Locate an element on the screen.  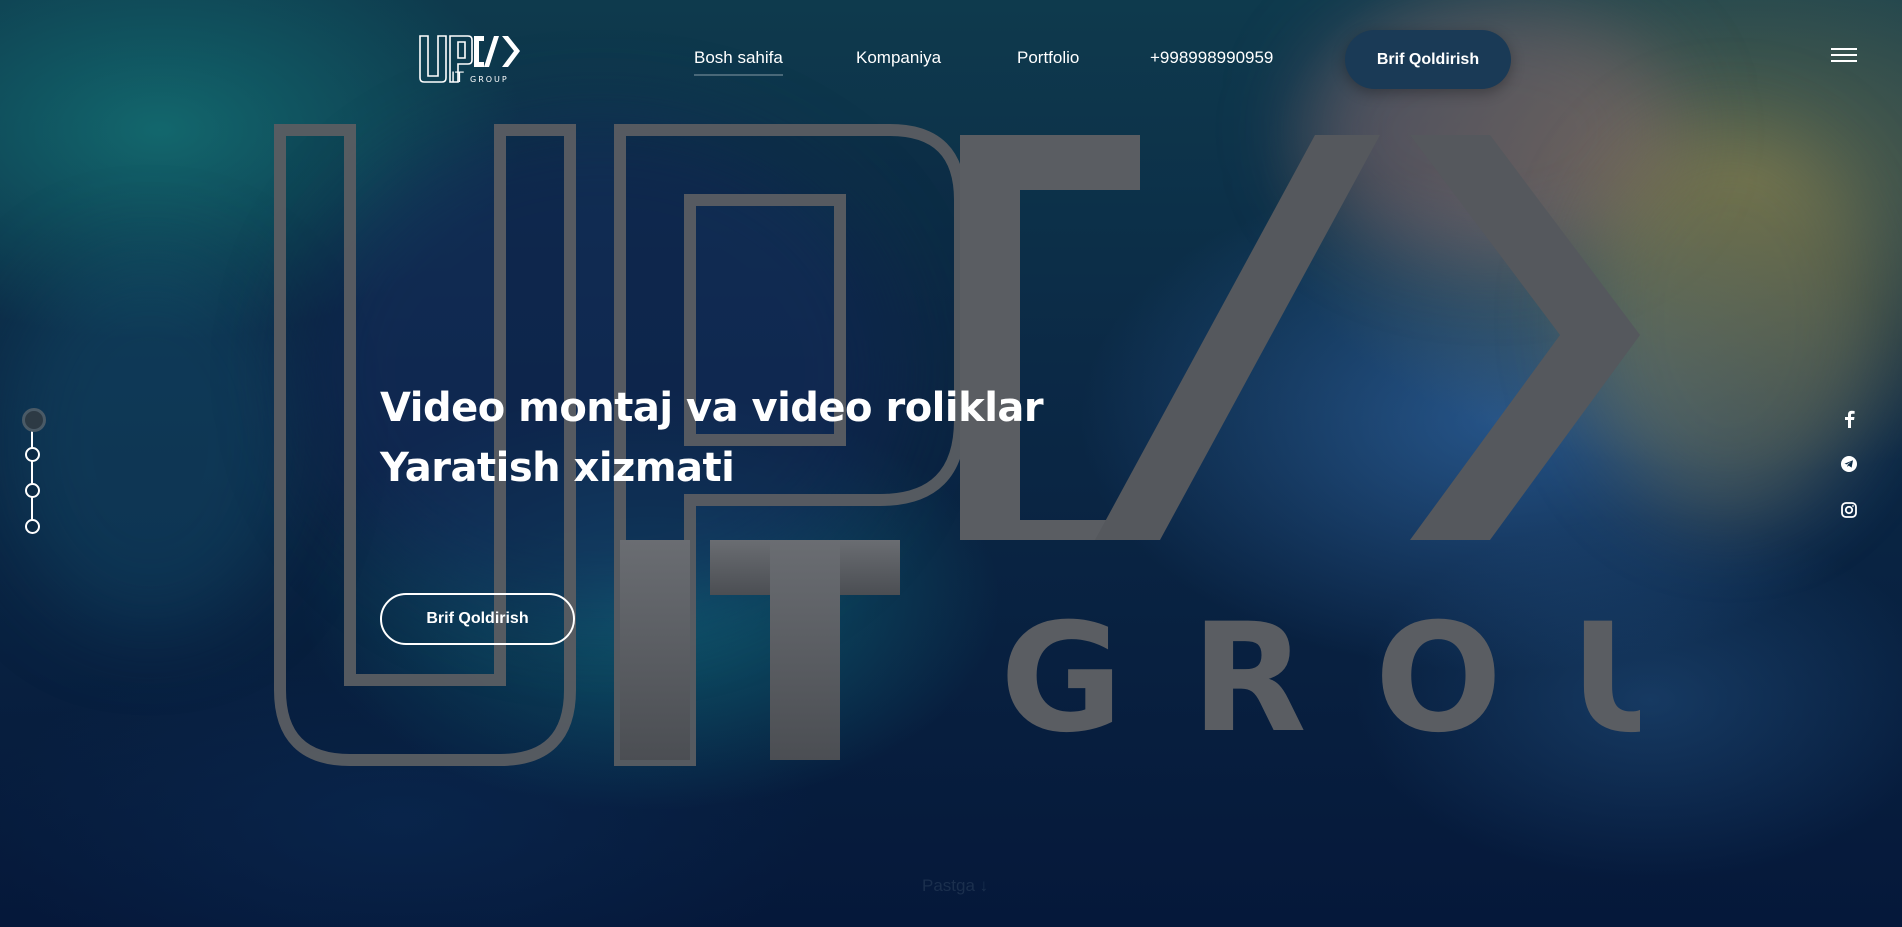
slide-pager is located at coordinates (33, 473).